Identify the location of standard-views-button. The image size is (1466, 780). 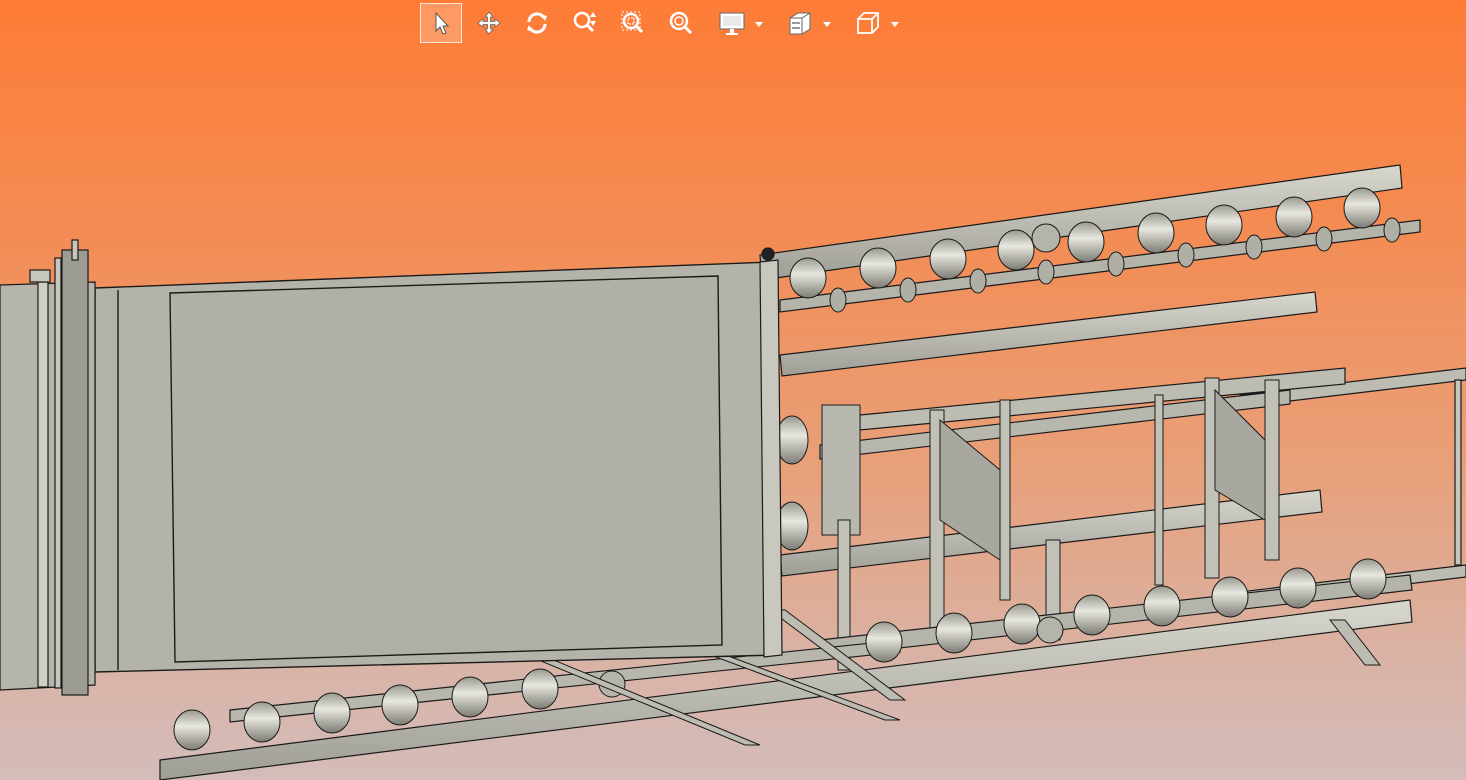
(875, 23).